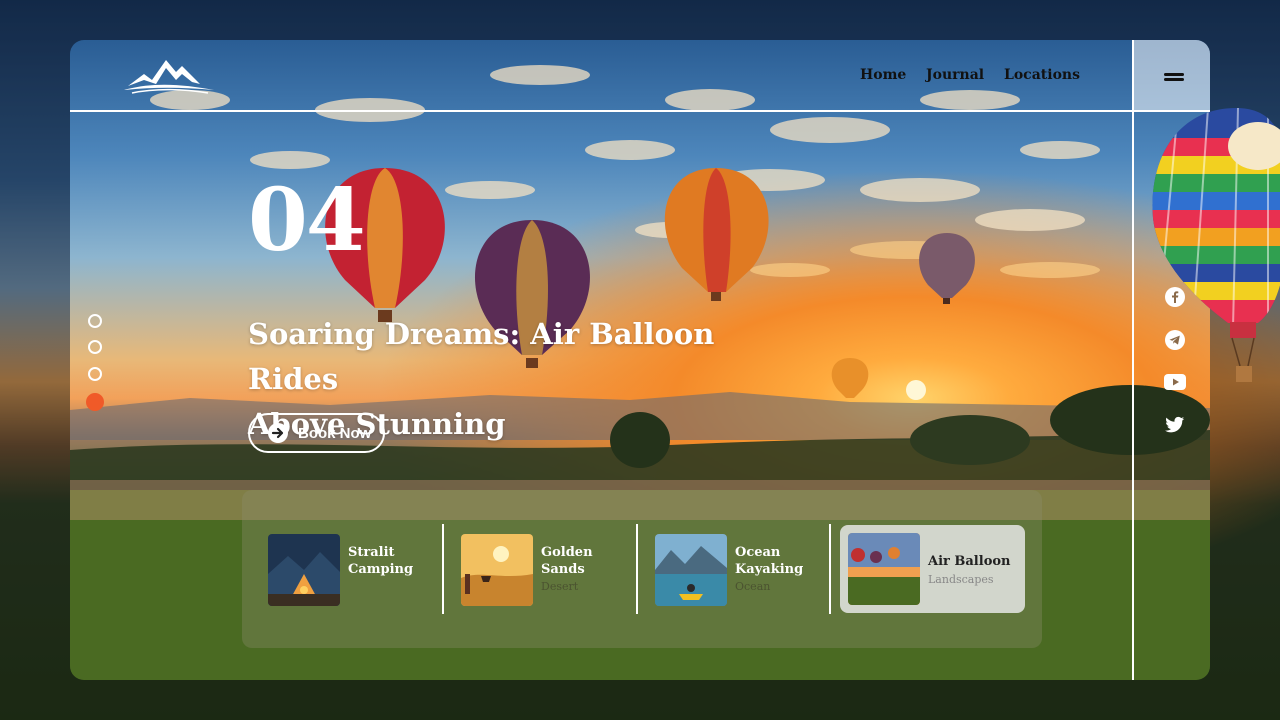 This screenshot has height=720, width=1280. What do you see at coordinates (769, 561) in the screenshot?
I see `destination-title: Ocean Kayaking` at bounding box center [769, 561].